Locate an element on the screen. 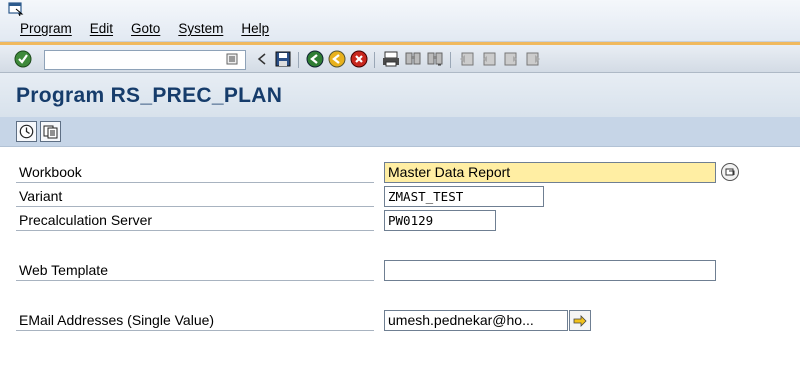 The image size is (800, 388). back-green-icon is located at coordinates (315, 59).